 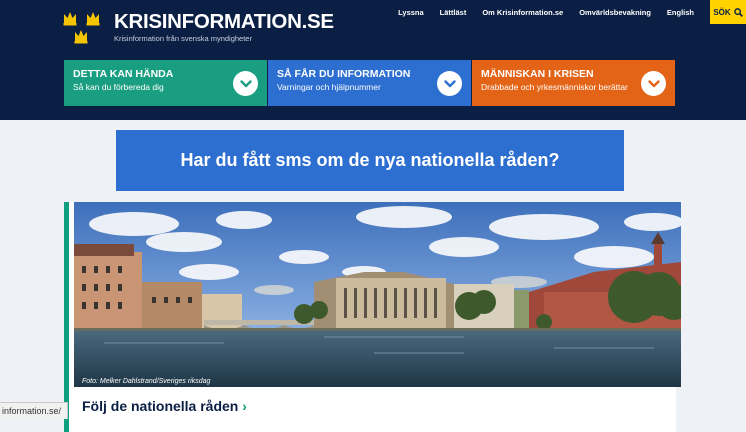 I want to click on three-crowns-icon, so click(x=84, y=27).